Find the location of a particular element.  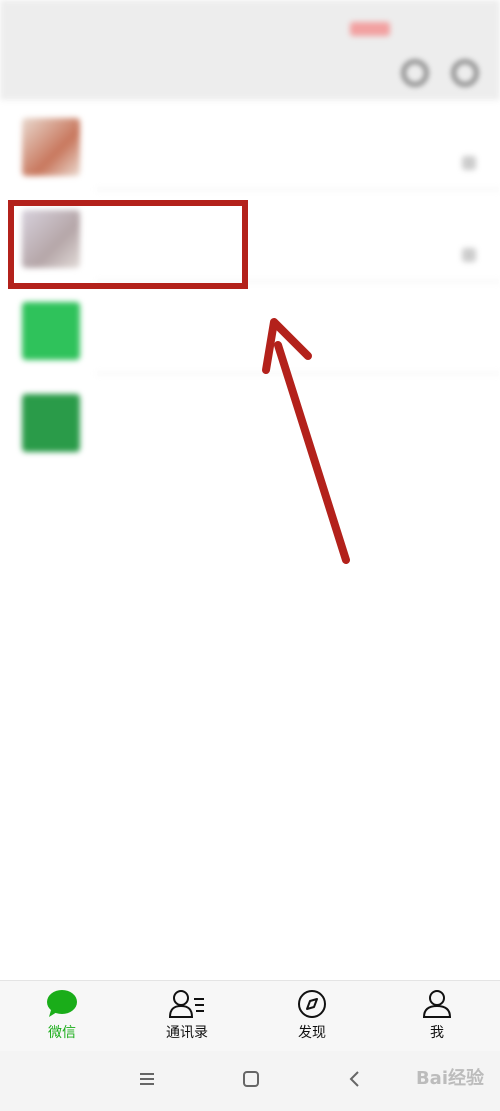

watermark: Bai经验 is located at coordinates (449, 1078).